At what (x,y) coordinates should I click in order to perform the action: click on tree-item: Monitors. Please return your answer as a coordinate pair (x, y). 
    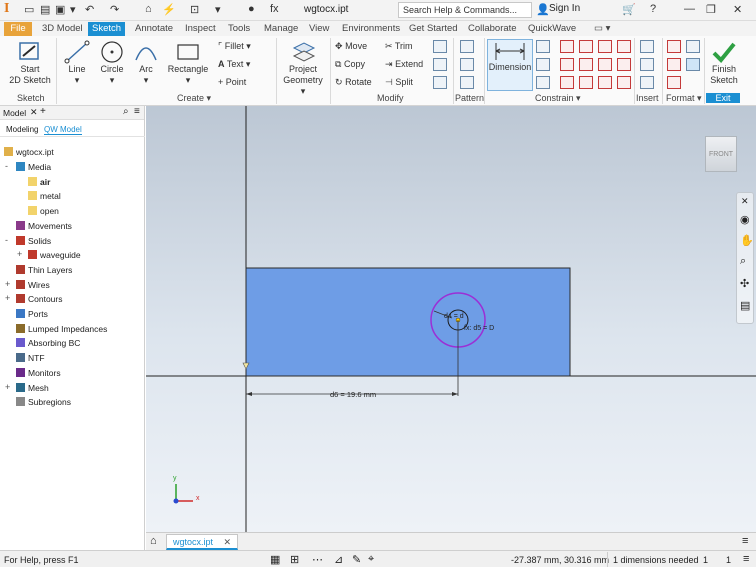
    Looking at the image, I should click on (38, 372).